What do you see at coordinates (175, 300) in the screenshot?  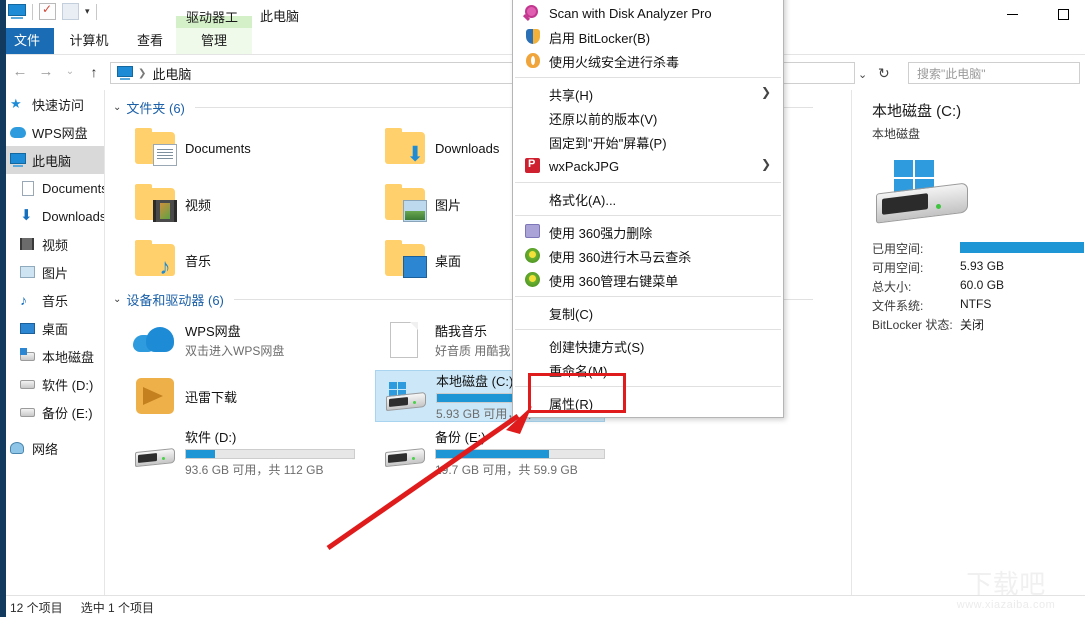 I see `group-header-label: 设备和驱动器 (6)` at bounding box center [175, 300].